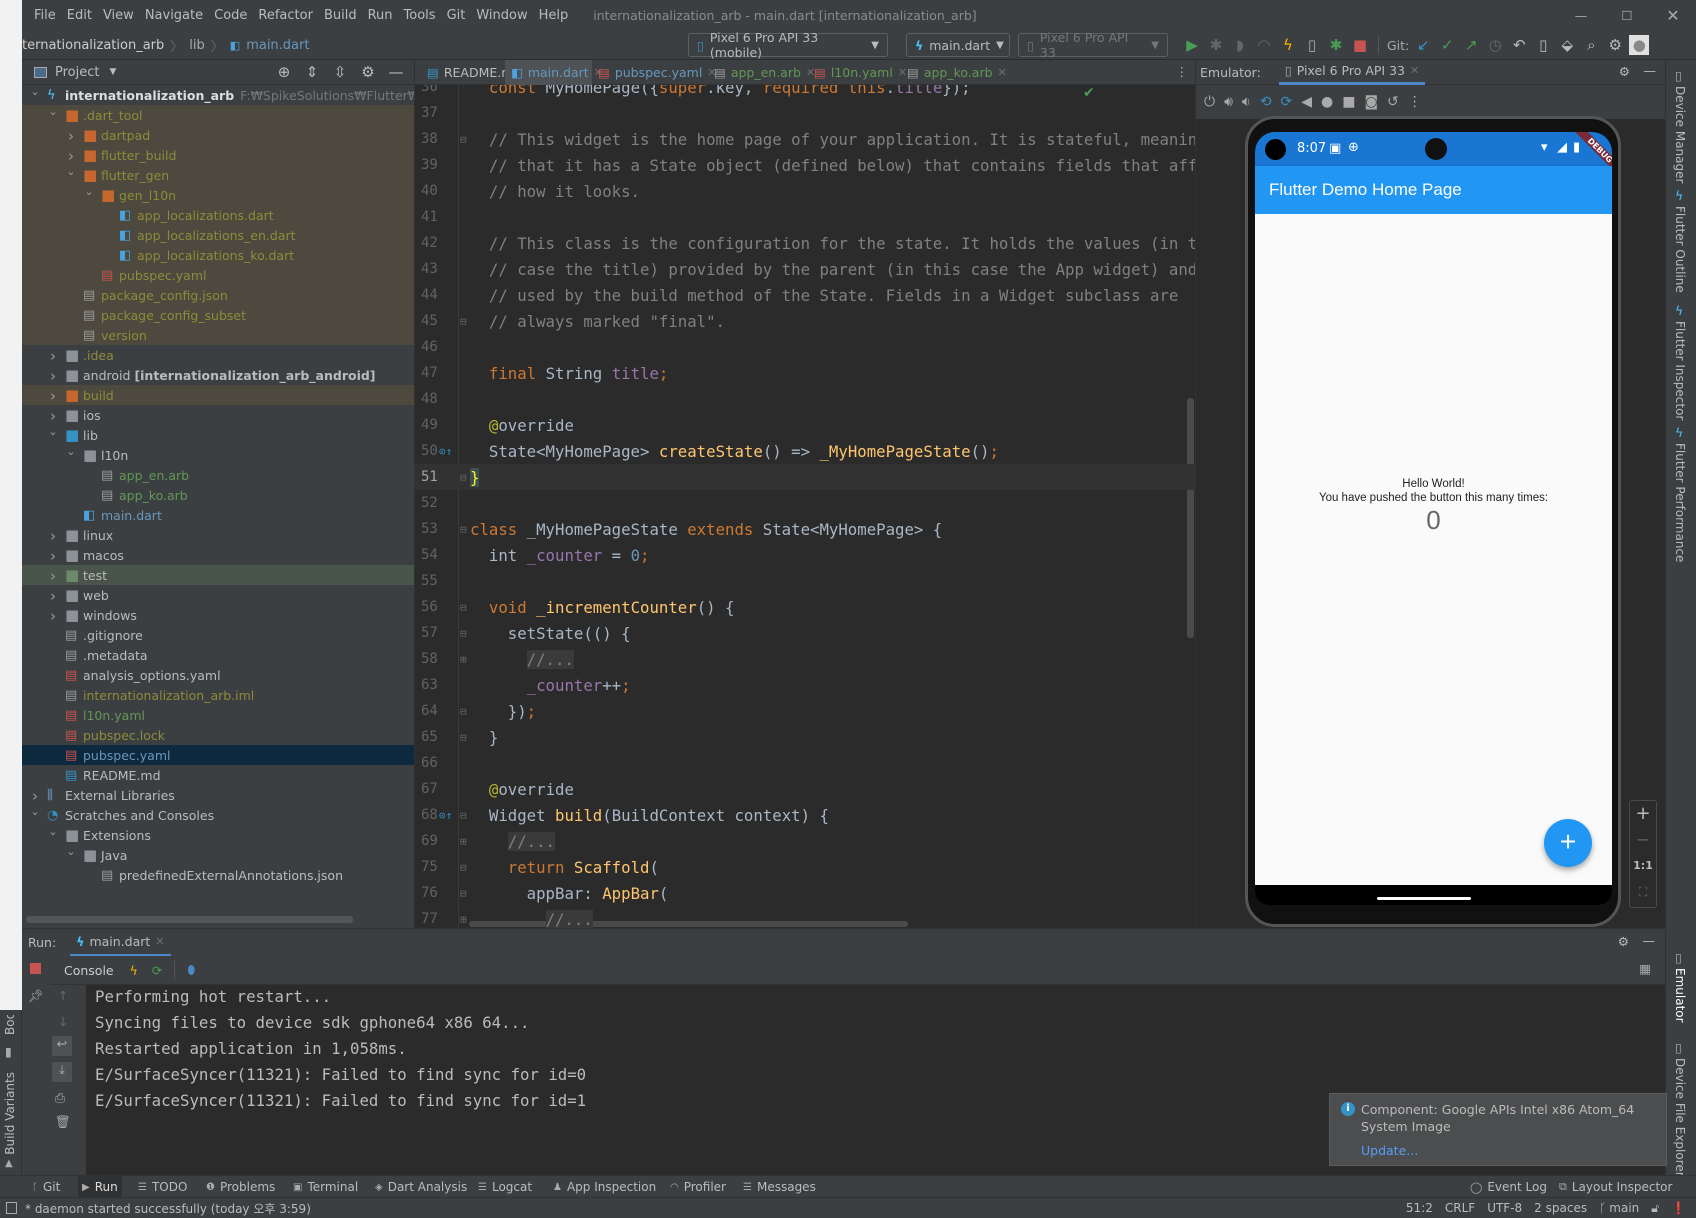 The image size is (1696, 1218). I want to click on tree-item: › ■ web, so click(218, 595).